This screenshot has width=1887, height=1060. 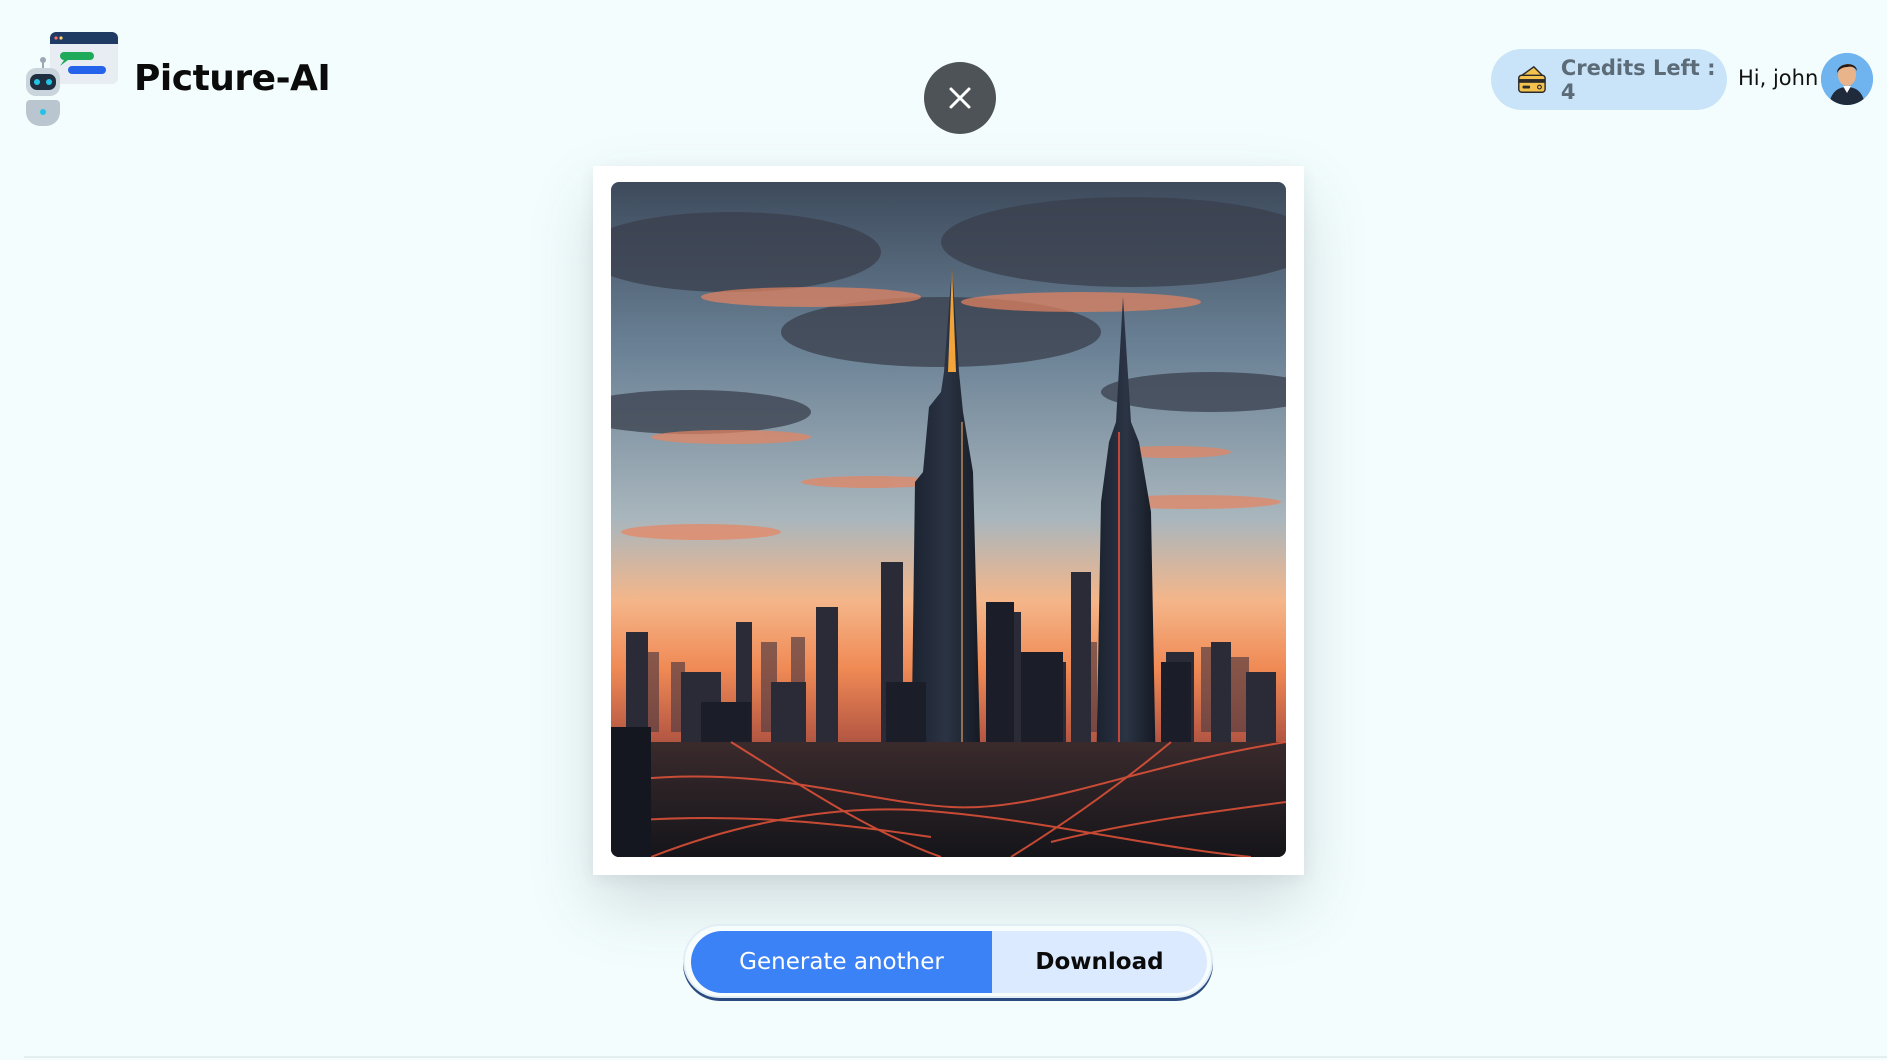 I want to click on credits-left-label: Credits Left : 4, so click(x=1638, y=79).